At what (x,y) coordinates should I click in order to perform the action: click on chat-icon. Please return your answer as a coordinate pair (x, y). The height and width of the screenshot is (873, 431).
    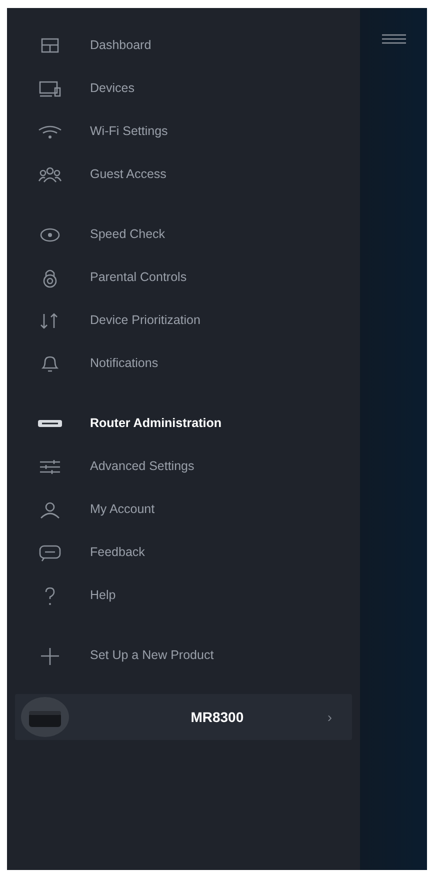
    Looking at the image, I should click on (50, 552).